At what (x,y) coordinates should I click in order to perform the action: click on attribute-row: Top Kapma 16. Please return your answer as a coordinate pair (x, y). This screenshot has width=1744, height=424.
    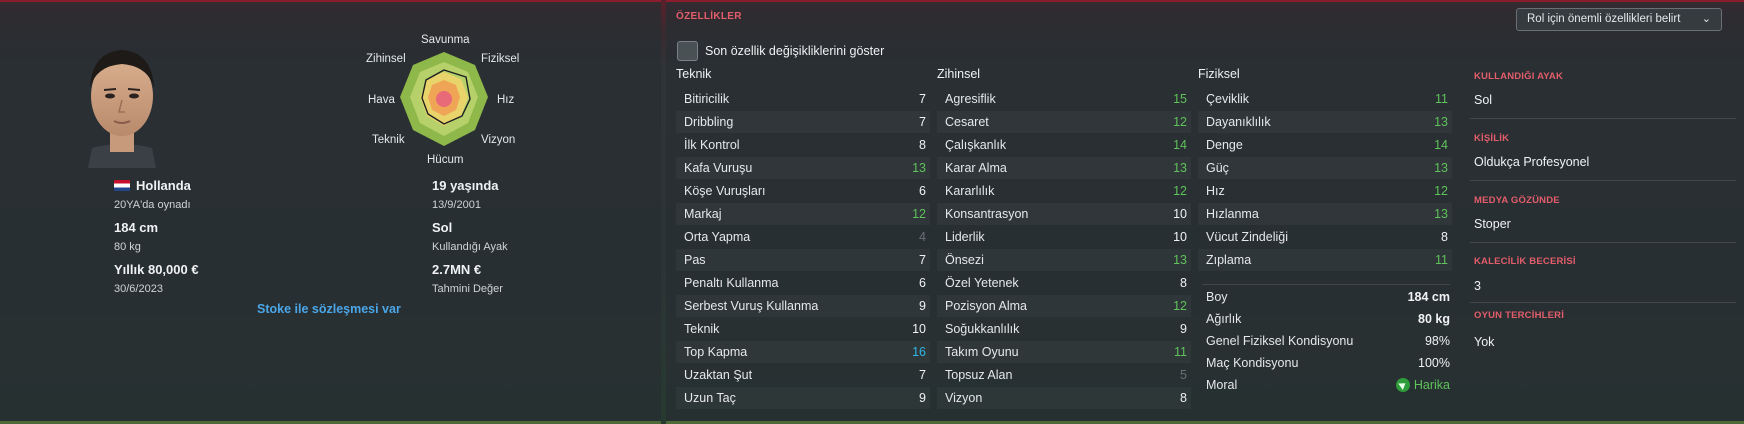
    Looking at the image, I should click on (803, 352).